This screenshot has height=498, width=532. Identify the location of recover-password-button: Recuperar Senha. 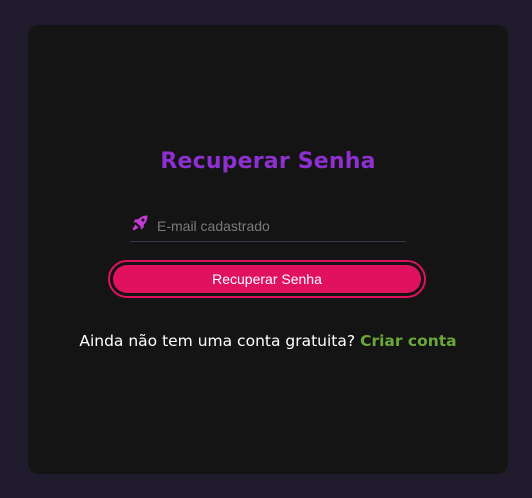
(267, 279).